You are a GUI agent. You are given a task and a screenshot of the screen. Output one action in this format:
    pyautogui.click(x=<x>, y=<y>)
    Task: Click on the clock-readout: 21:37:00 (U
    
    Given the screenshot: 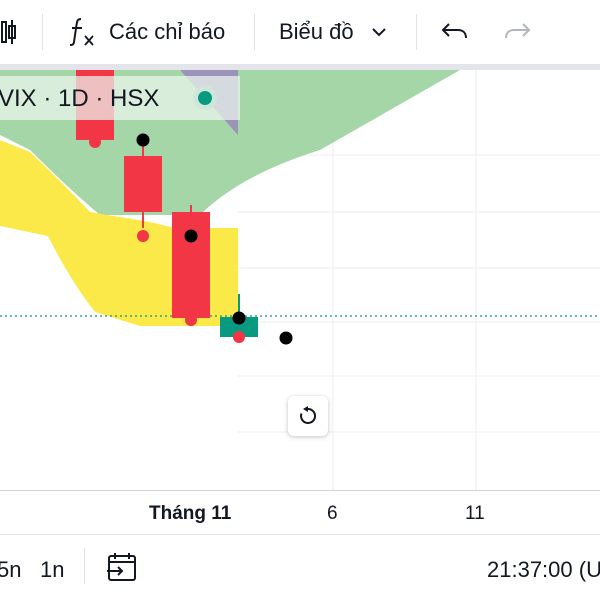 What is the action you would take?
    pyautogui.click(x=543, y=570)
    